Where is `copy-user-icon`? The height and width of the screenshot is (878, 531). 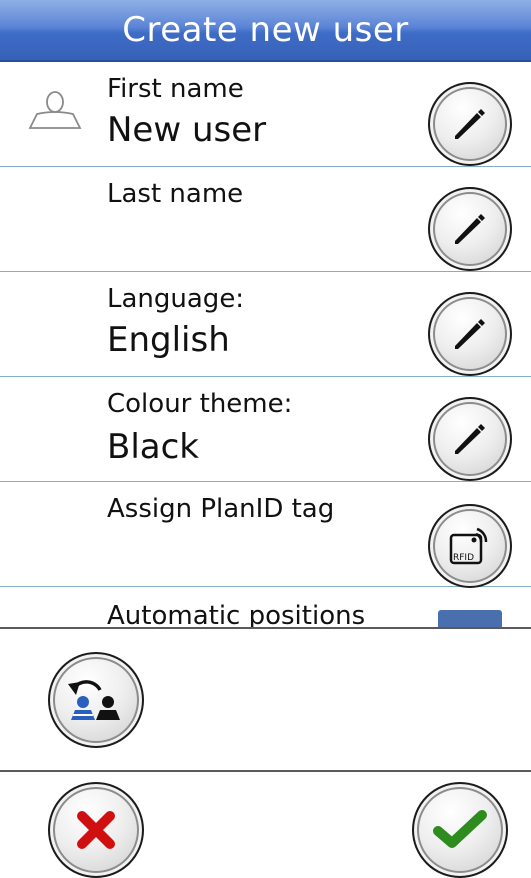 copy-user-icon is located at coordinates (94, 700).